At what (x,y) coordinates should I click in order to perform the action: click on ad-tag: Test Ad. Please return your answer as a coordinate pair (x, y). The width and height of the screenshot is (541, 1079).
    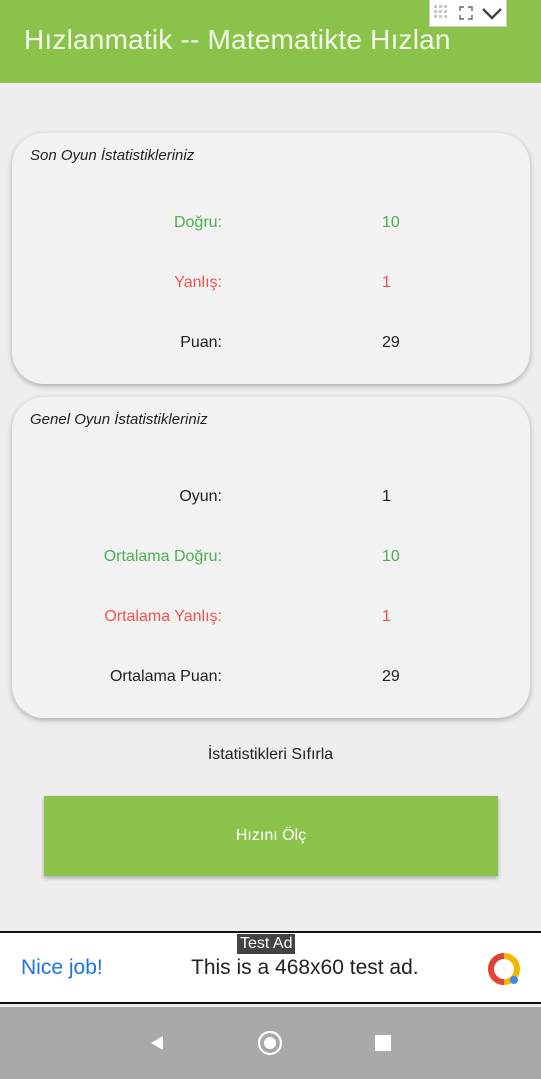
    Looking at the image, I should click on (266, 944).